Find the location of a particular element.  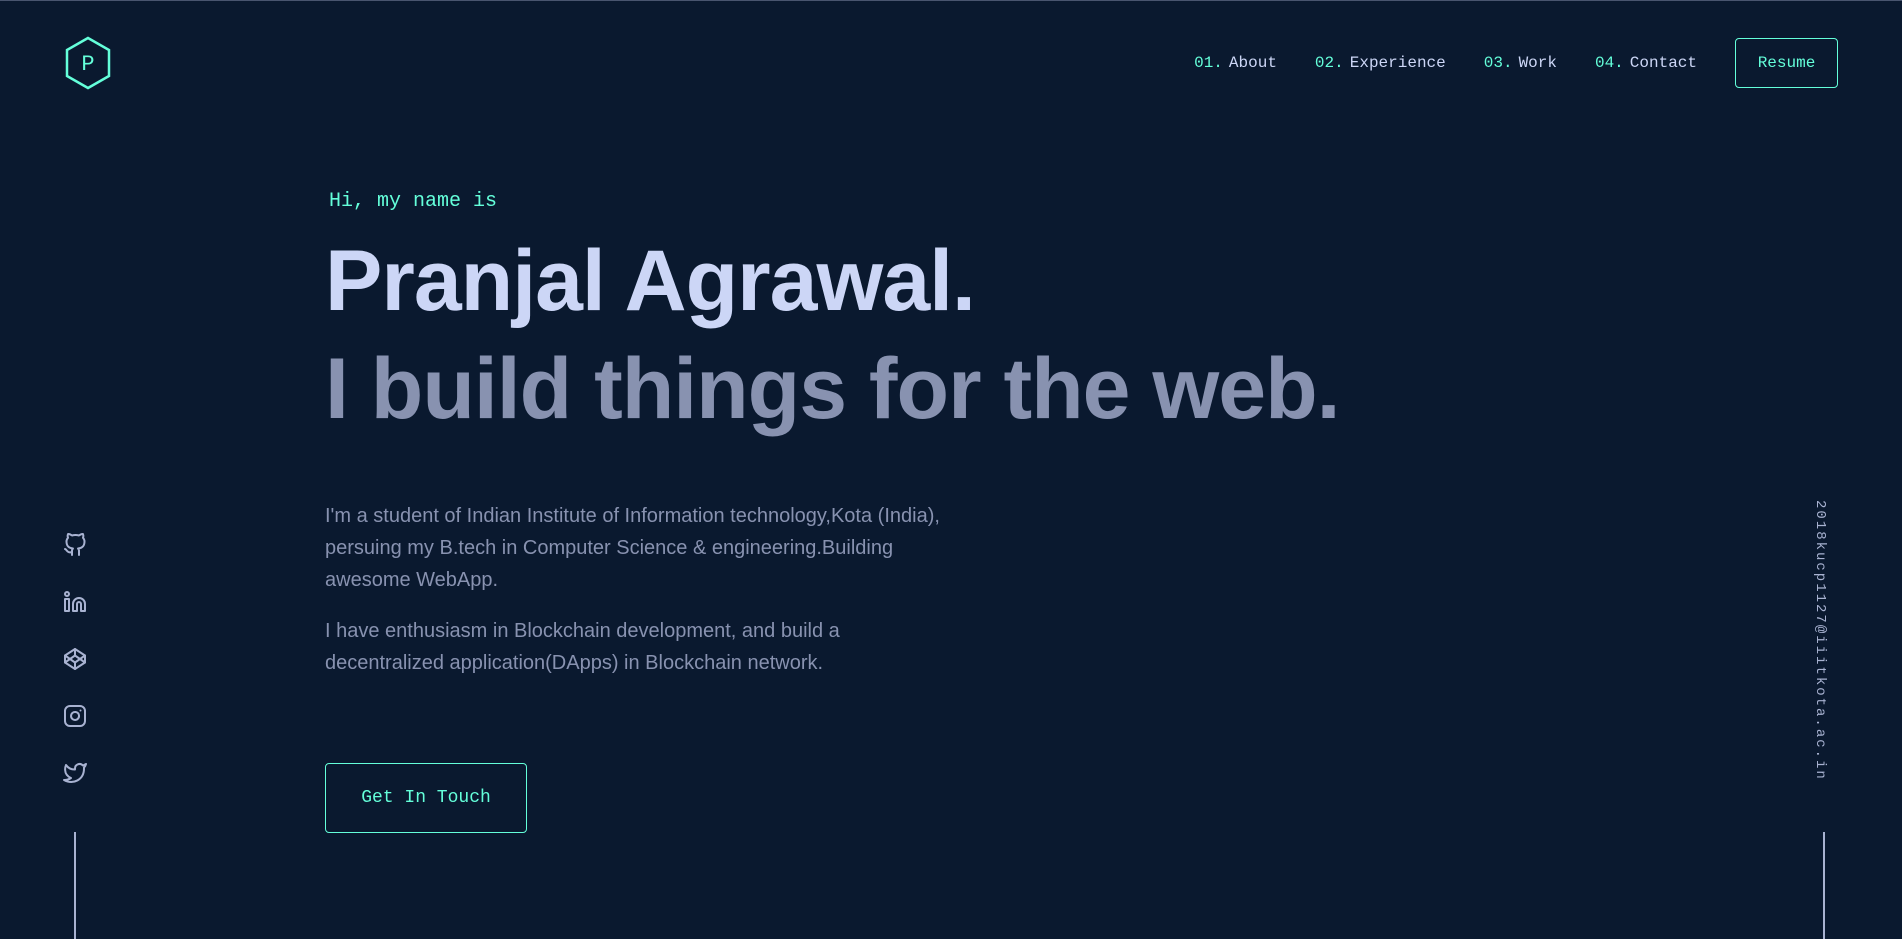

social-links is located at coordinates (75, 672).